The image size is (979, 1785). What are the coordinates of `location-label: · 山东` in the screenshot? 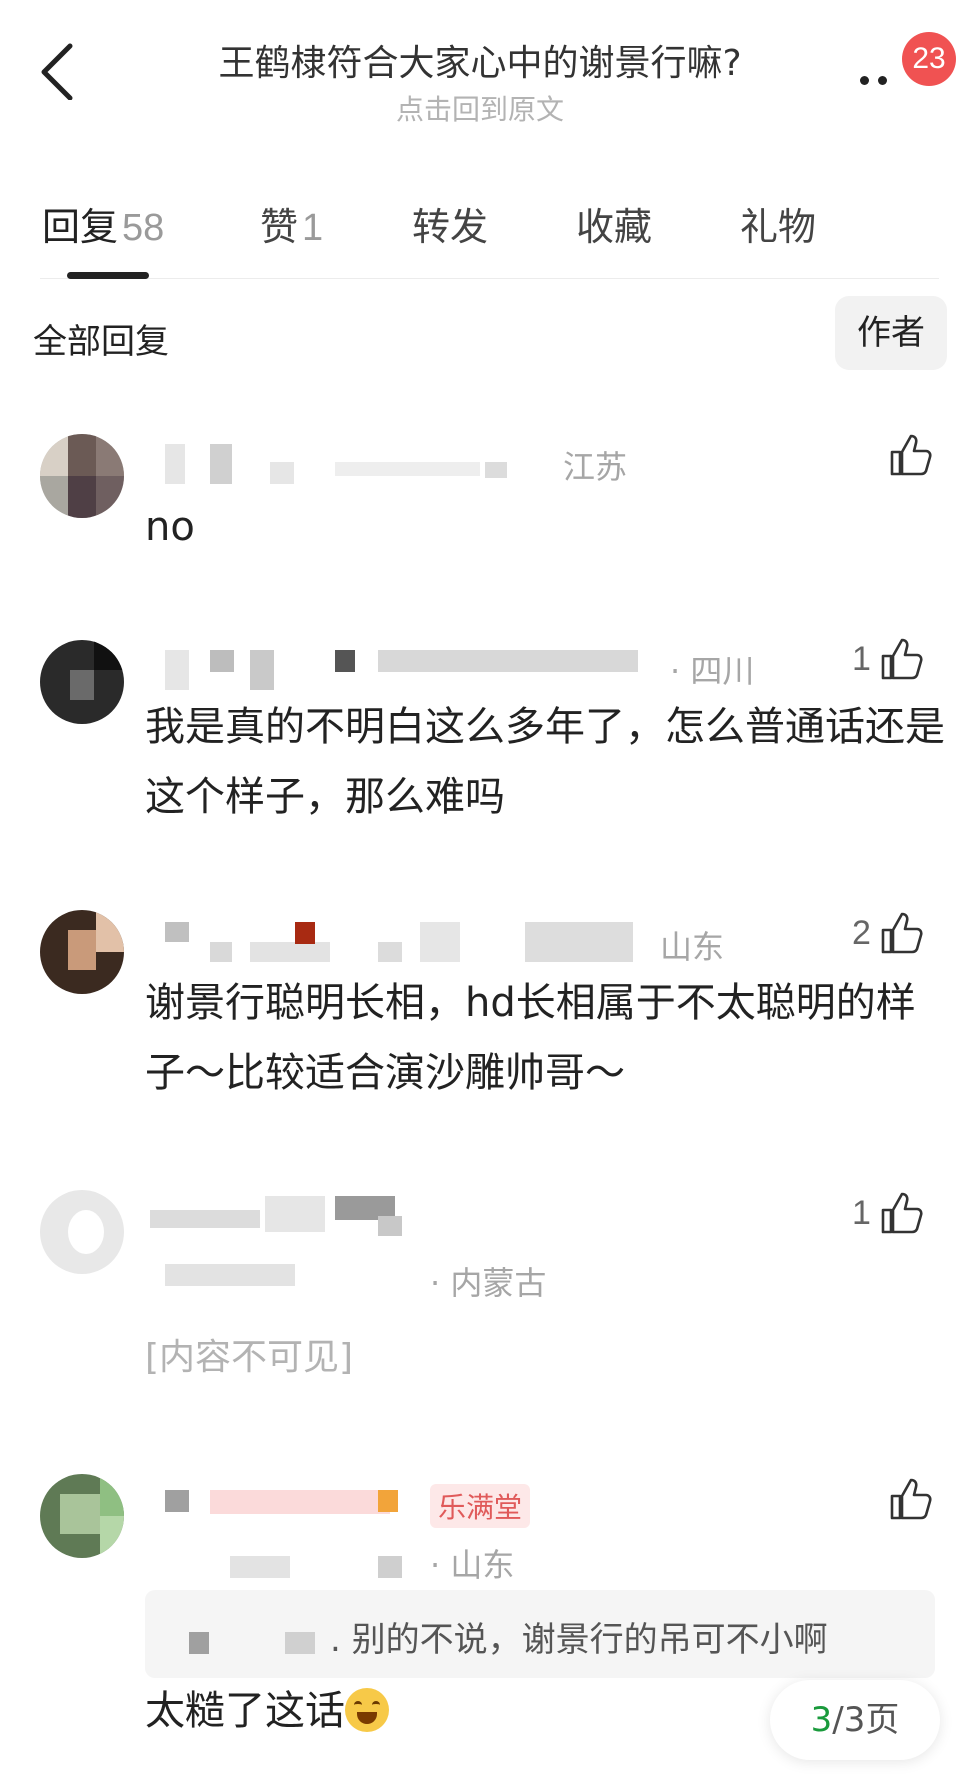 It's located at (472, 1565).